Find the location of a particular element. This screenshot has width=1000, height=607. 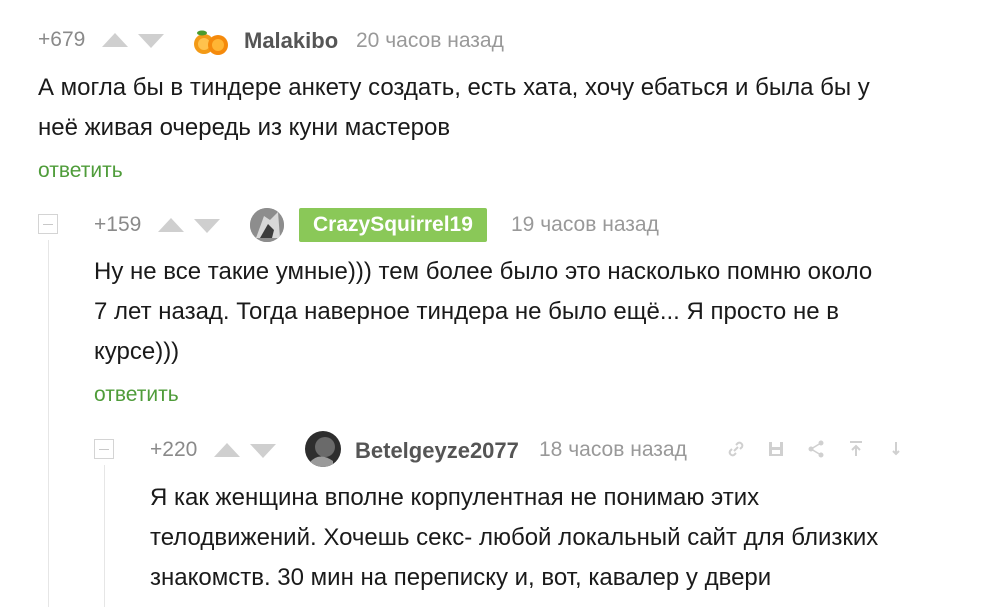

comment-actions is located at coordinates (816, 451).